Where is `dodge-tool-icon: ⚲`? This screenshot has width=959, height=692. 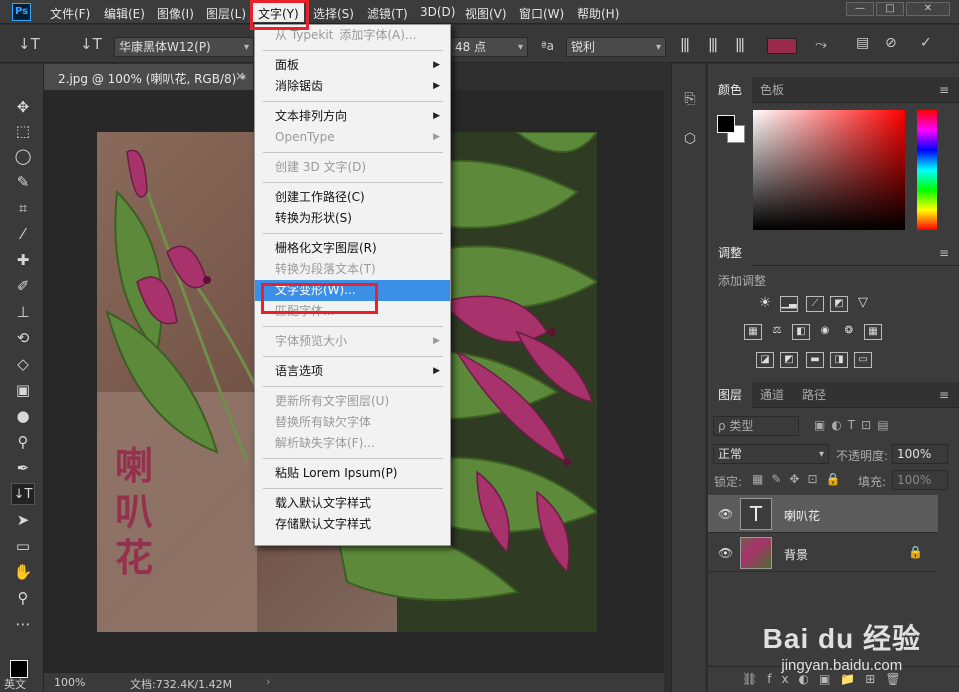
dodge-tool-icon: ⚲ is located at coordinates (23, 442).